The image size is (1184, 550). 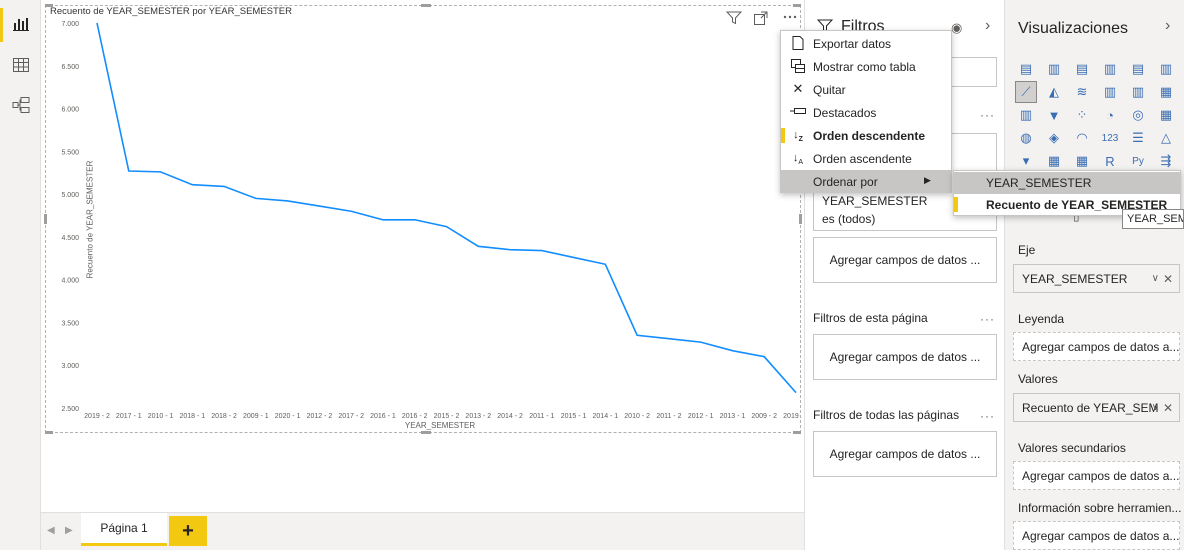 I want to click on menu-item-sort-ascending: ↓A Orden ascendente, so click(x=866, y=158).